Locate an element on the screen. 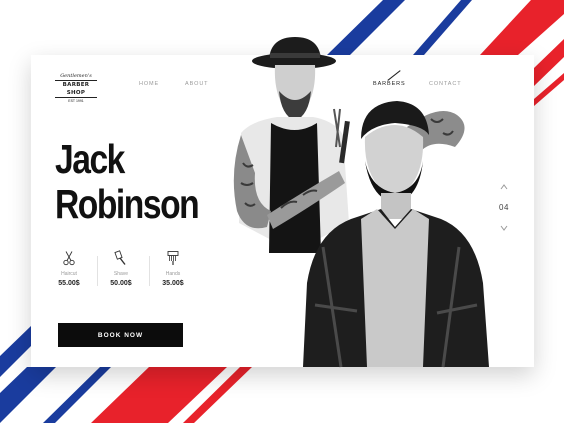  service-price-list: Haircut 55.00$ Shave 50.00$ Hands 35.00$ is located at coordinates (120, 275).